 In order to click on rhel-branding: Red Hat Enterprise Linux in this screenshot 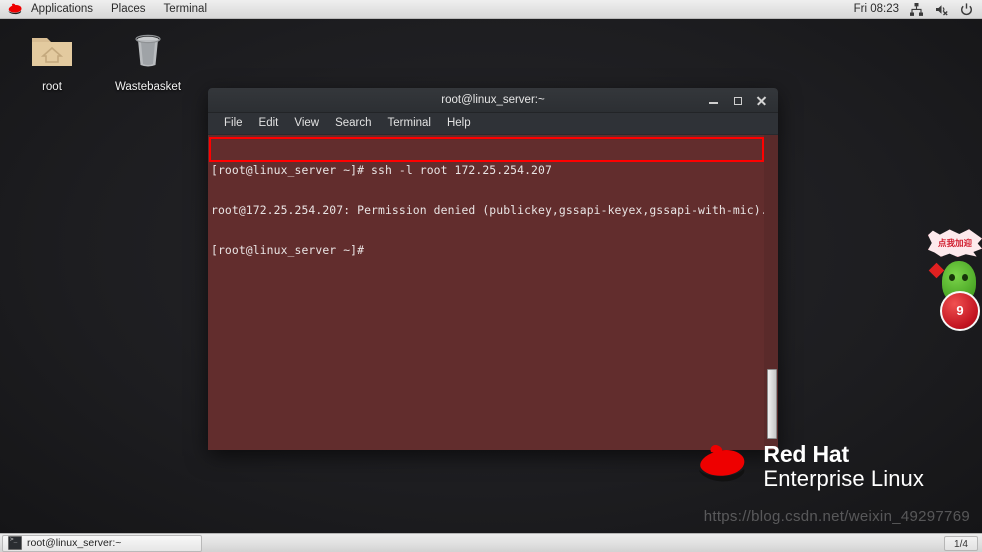, I will do `click(808, 466)`.